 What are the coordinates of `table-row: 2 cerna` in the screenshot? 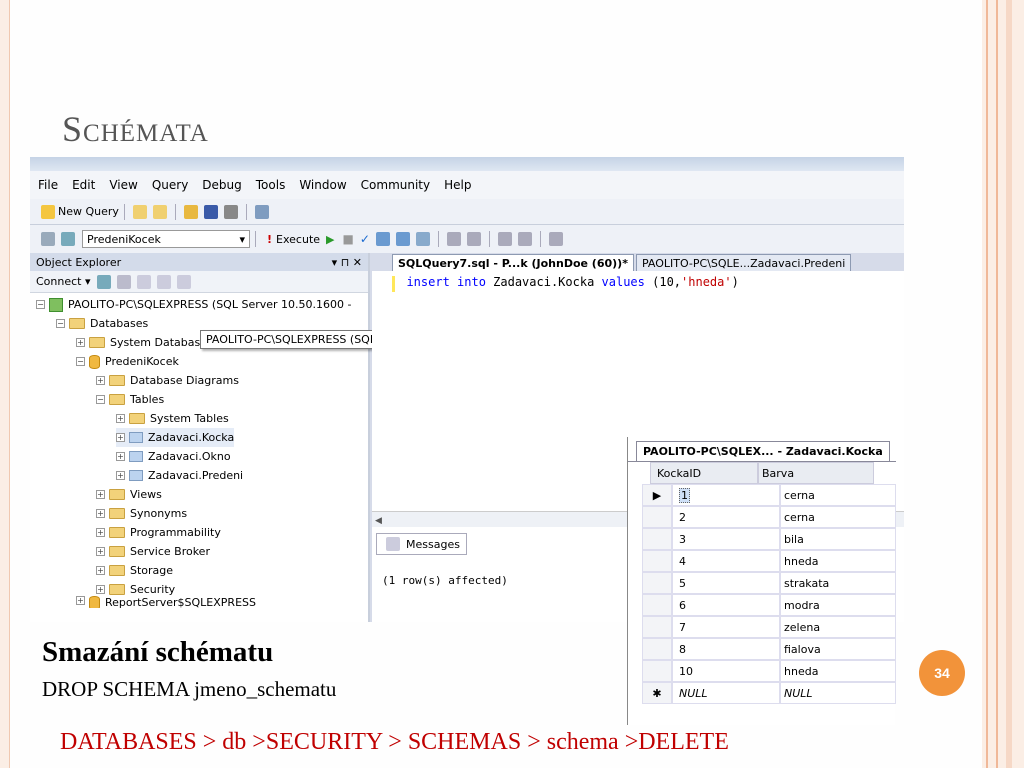 It's located at (769, 517).